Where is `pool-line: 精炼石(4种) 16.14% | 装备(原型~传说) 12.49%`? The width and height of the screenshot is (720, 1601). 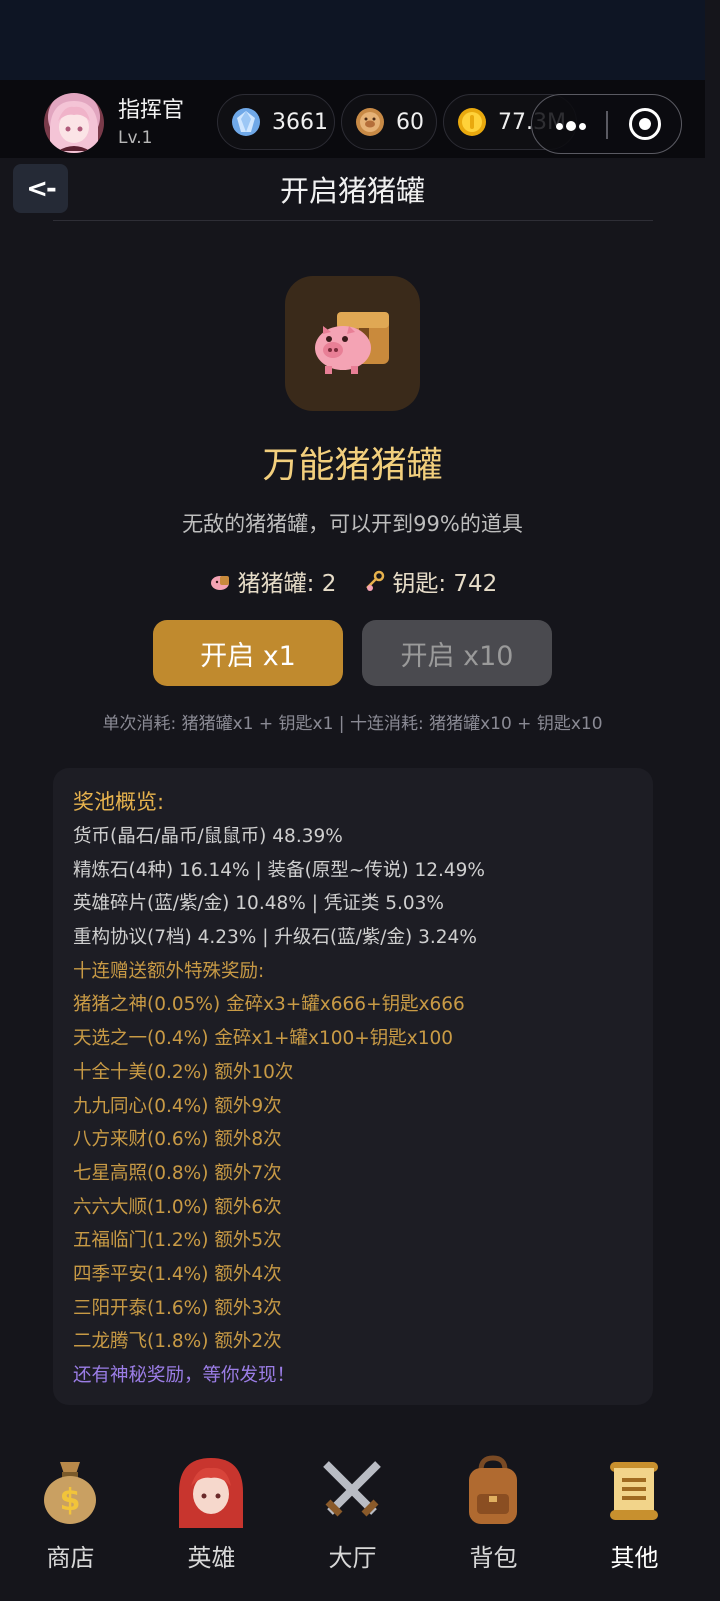 pool-line: 精炼石(4种) 16.14% | 装备(原型~传说) 12.49% is located at coordinates (279, 870).